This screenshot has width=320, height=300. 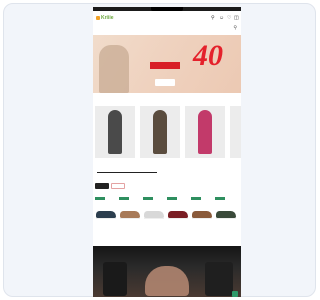 What do you see at coordinates (165, 82) in the screenshot?
I see `hero-cta-button` at bounding box center [165, 82].